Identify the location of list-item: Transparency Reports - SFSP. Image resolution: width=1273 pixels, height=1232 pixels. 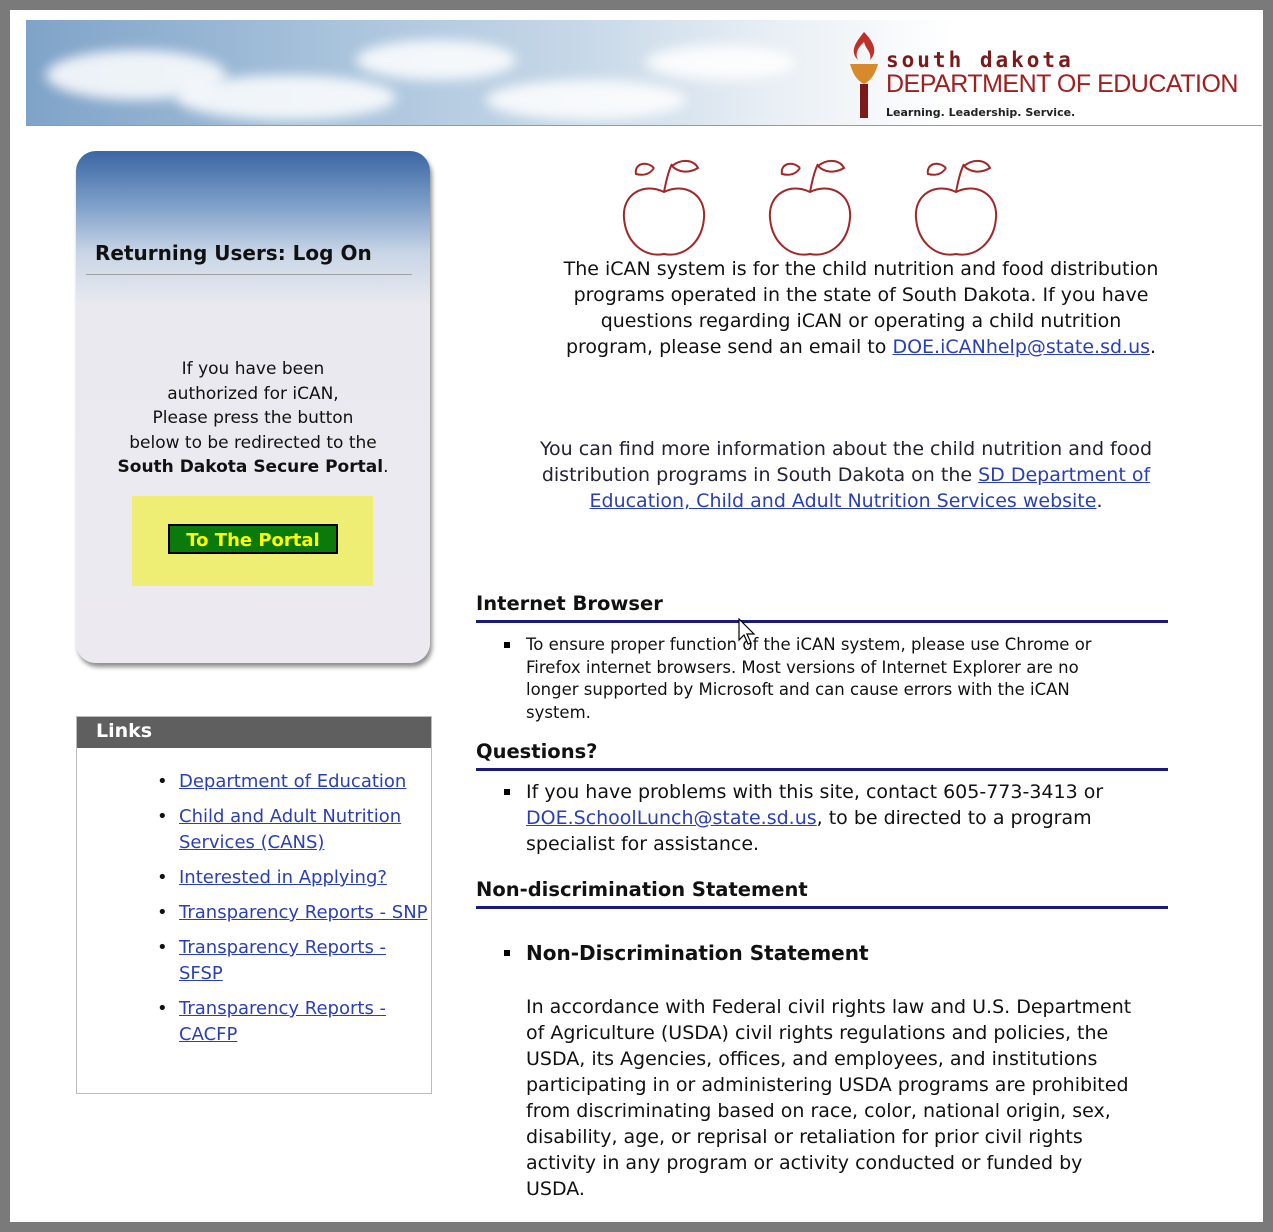
(253, 961).